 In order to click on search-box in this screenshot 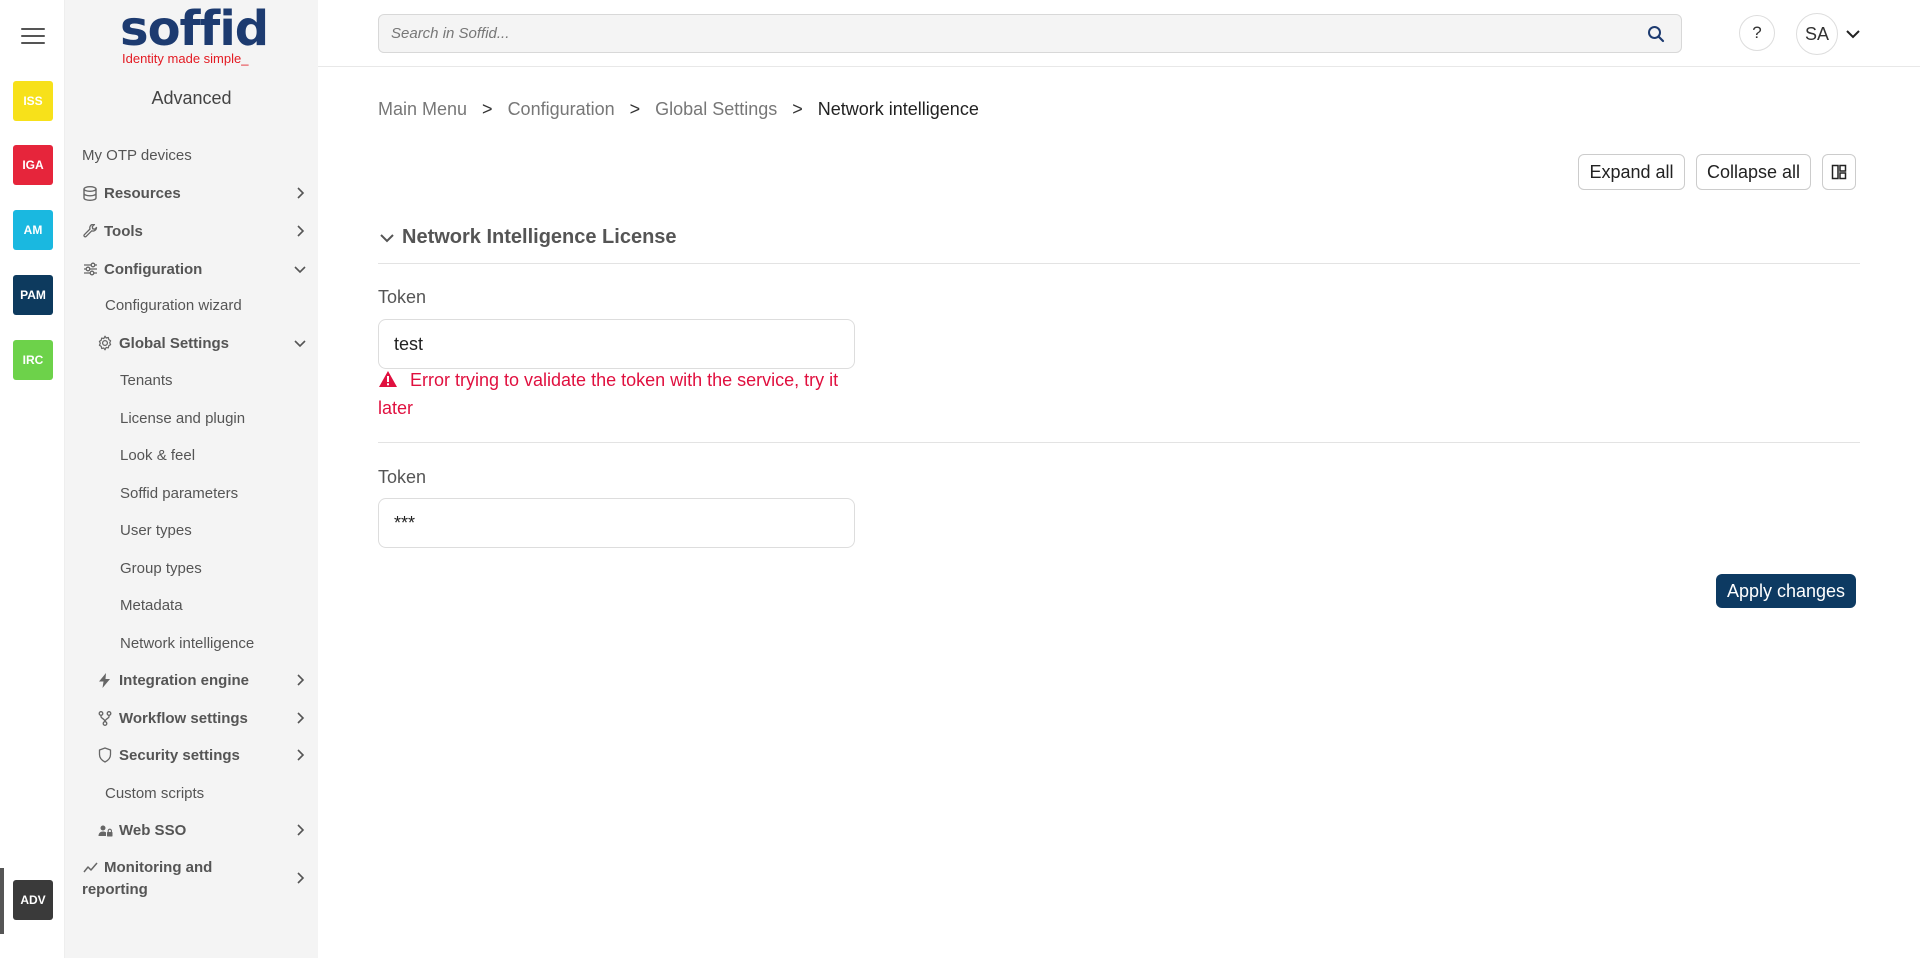, I will do `click(1030, 33)`.